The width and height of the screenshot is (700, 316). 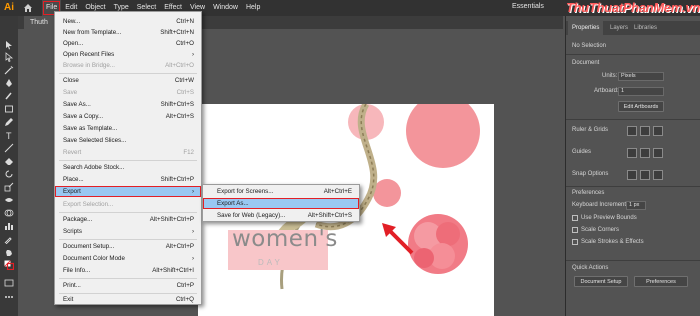 I want to click on menu-item-exit: Exit Ctrl+Q, so click(x=128, y=299).